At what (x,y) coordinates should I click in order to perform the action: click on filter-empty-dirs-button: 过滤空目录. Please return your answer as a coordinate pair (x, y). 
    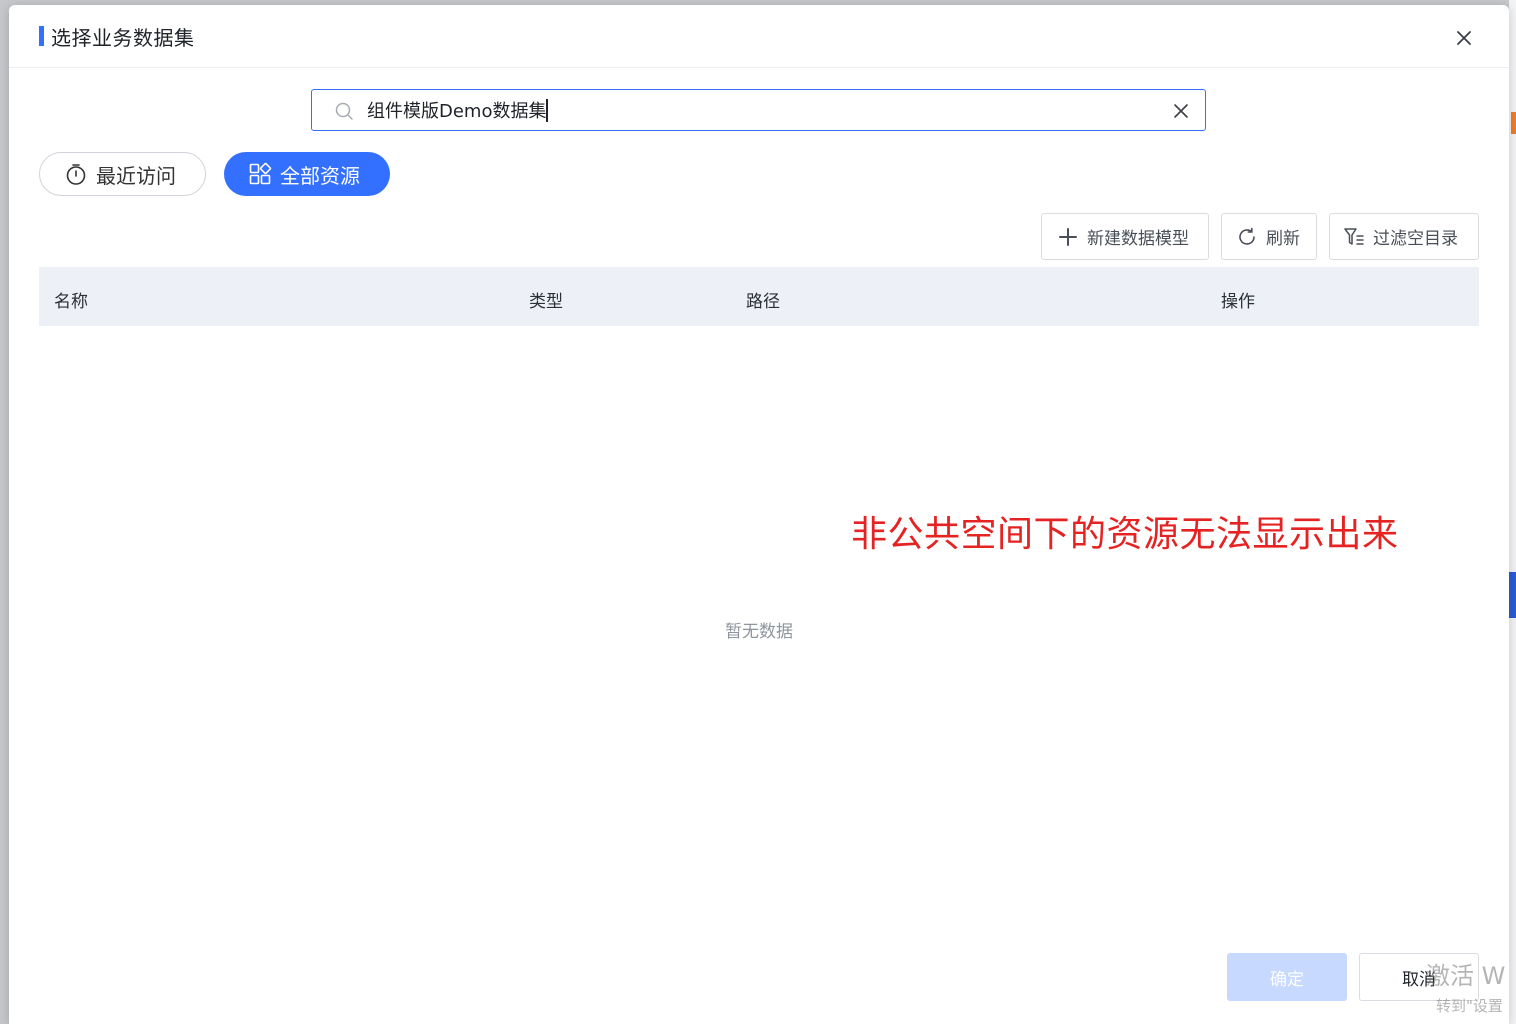
    Looking at the image, I should click on (1404, 236).